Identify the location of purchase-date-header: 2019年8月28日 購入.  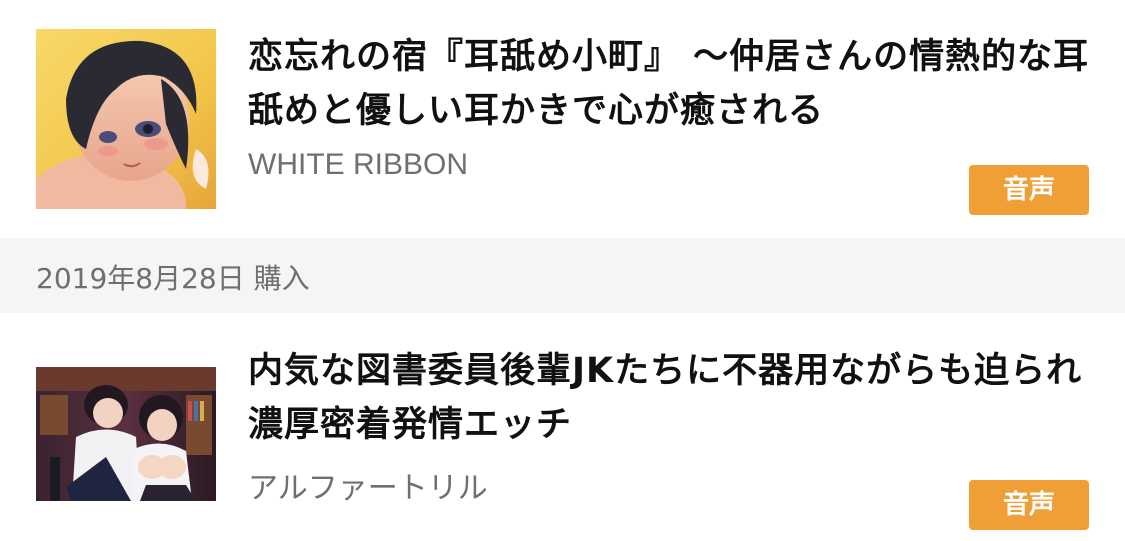
(562, 275).